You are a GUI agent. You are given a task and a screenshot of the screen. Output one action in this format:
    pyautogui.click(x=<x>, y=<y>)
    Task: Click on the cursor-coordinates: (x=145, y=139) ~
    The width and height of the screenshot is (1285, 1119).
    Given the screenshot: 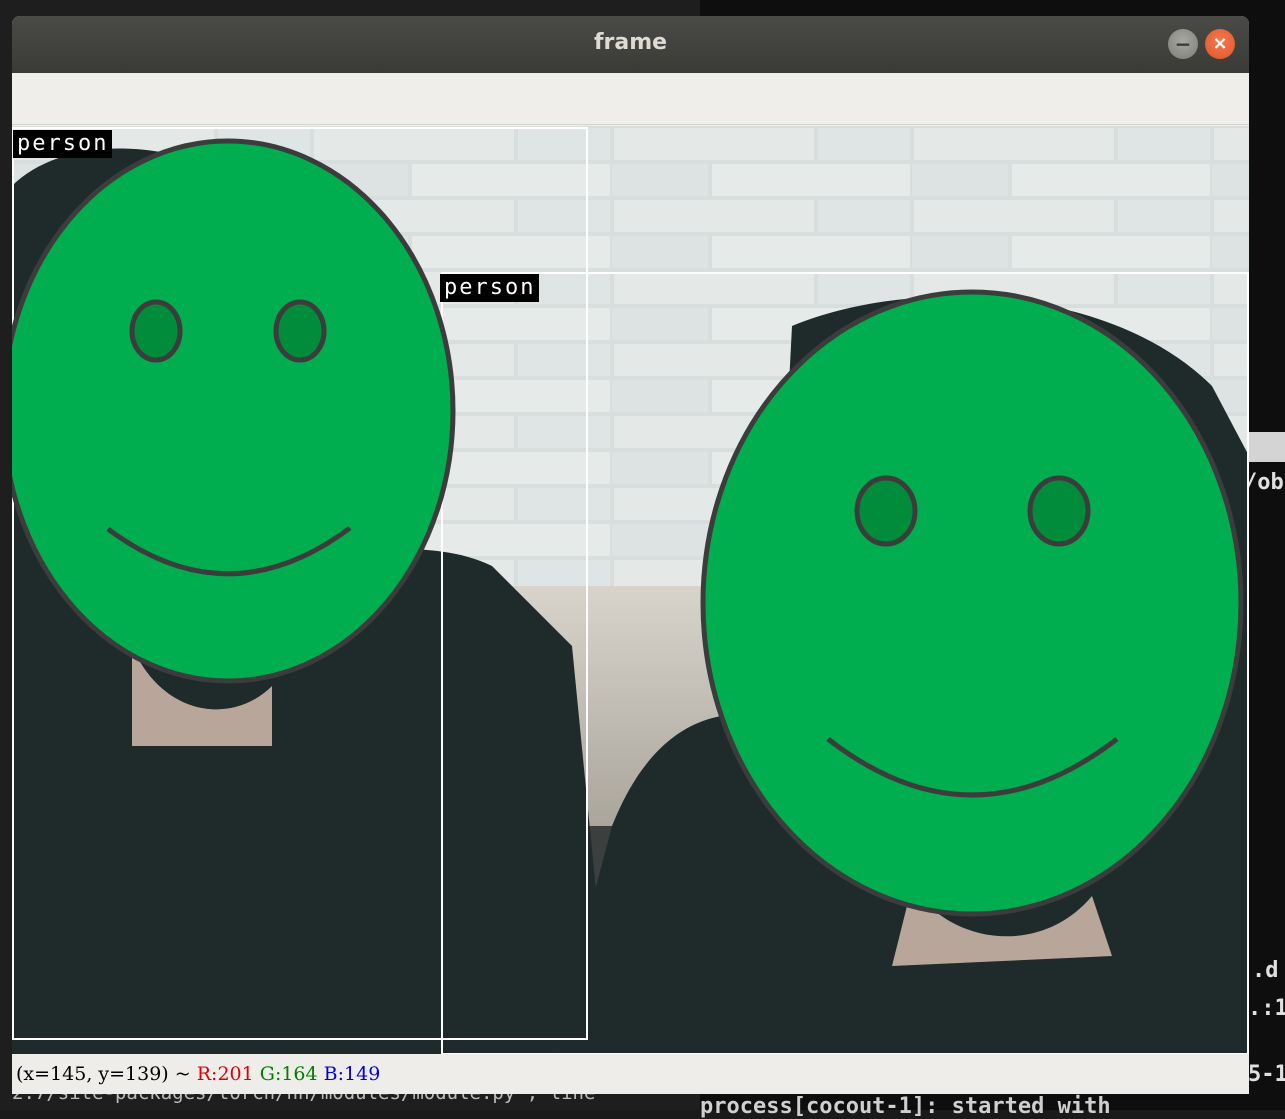 What is the action you would take?
    pyautogui.click(x=106, y=1074)
    